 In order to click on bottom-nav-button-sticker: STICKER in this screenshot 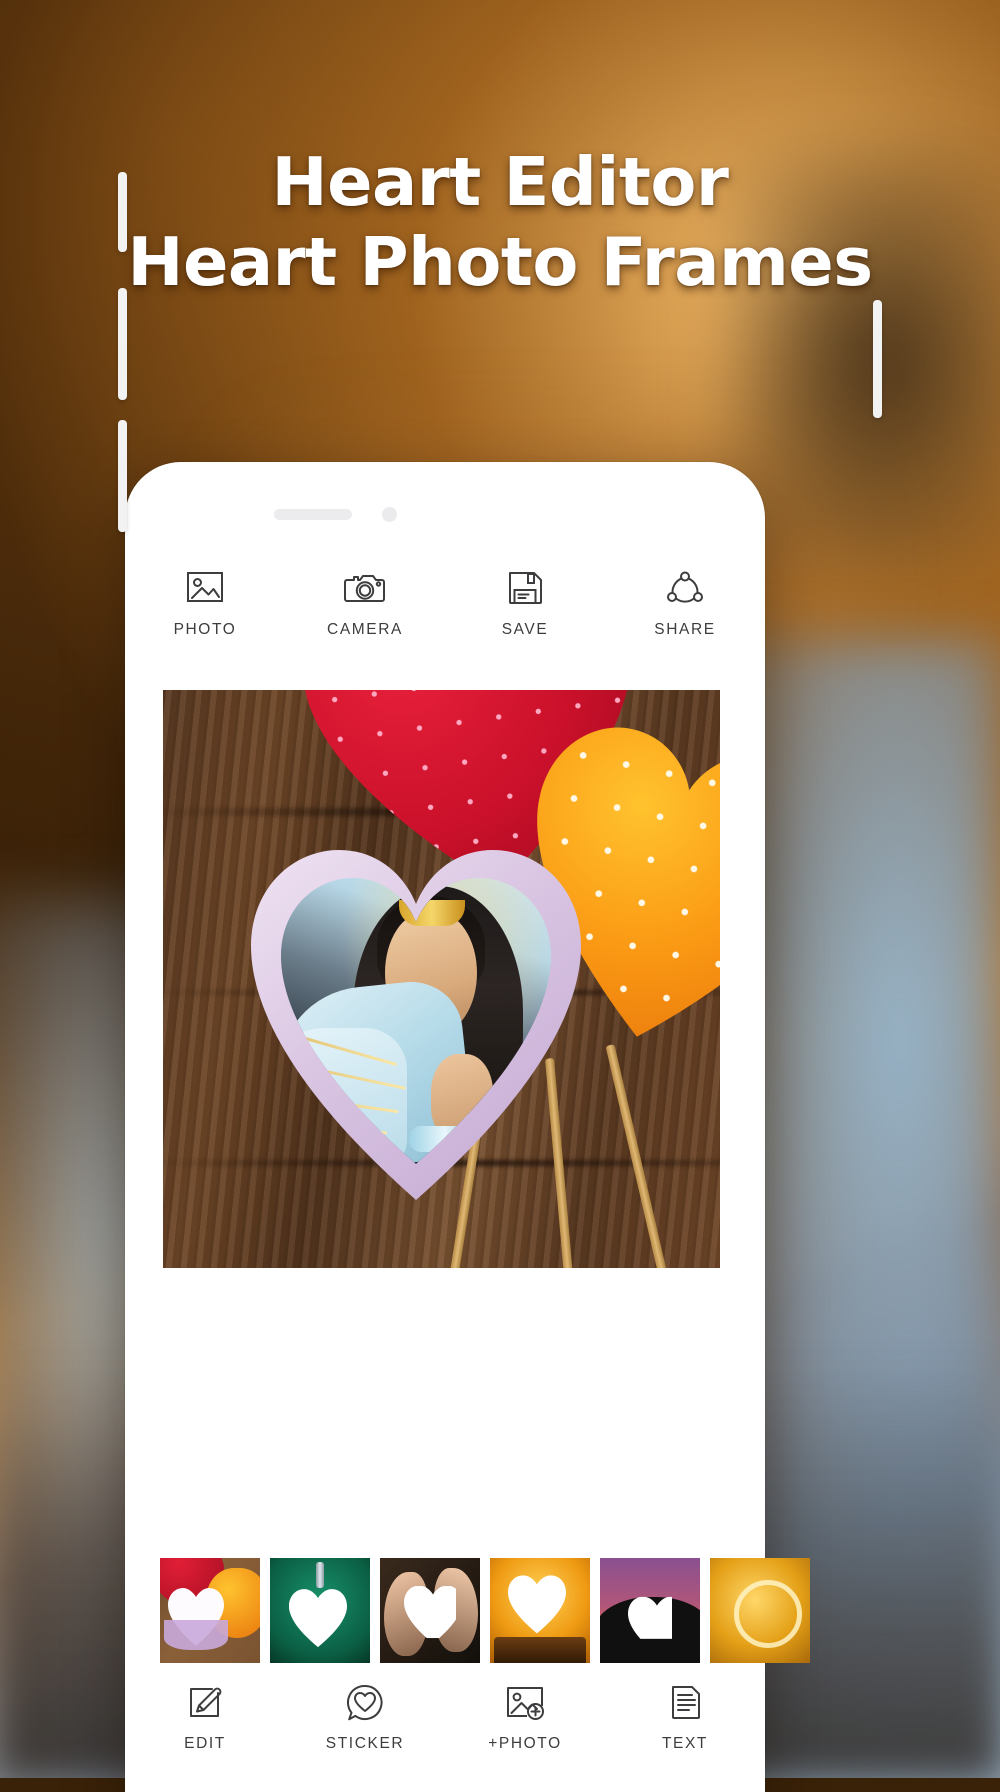, I will do `click(365, 1716)`.